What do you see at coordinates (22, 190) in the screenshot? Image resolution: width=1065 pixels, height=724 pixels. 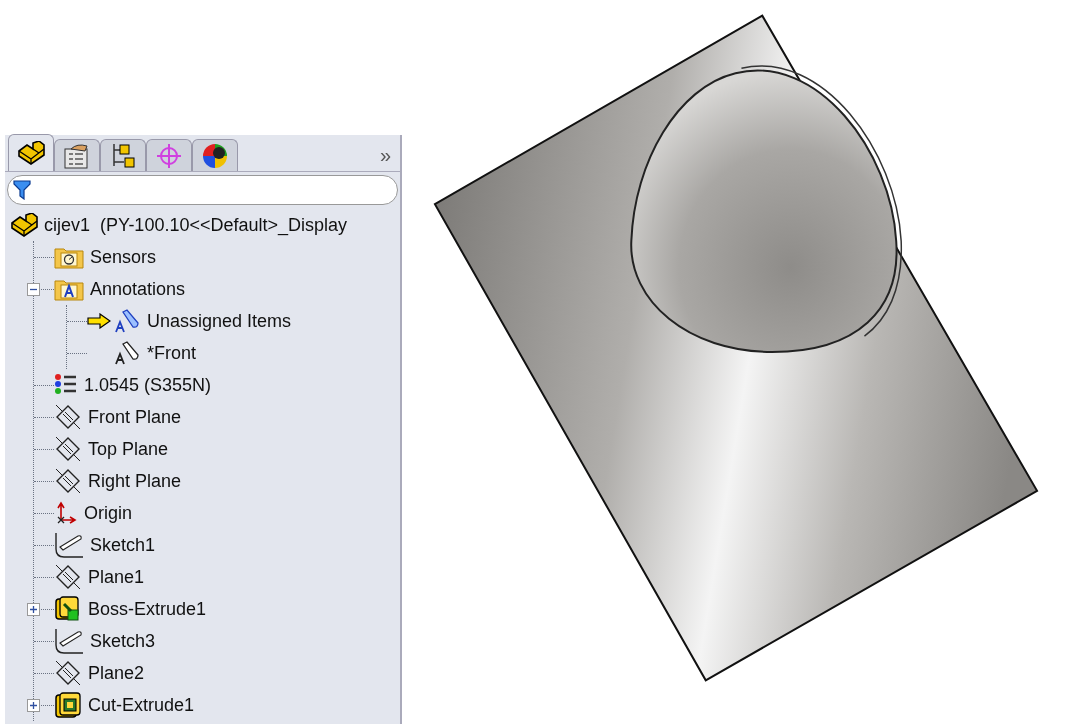 I see `filter-icon` at bounding box center [22, 190].